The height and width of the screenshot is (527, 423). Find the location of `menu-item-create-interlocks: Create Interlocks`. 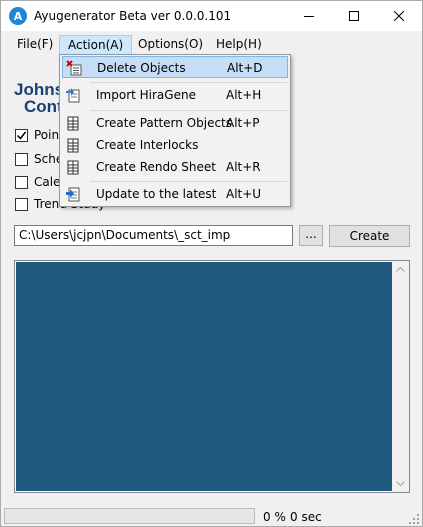

menu-item-create-interlocks: Create Interlocks is located at coordinates (175, 145).